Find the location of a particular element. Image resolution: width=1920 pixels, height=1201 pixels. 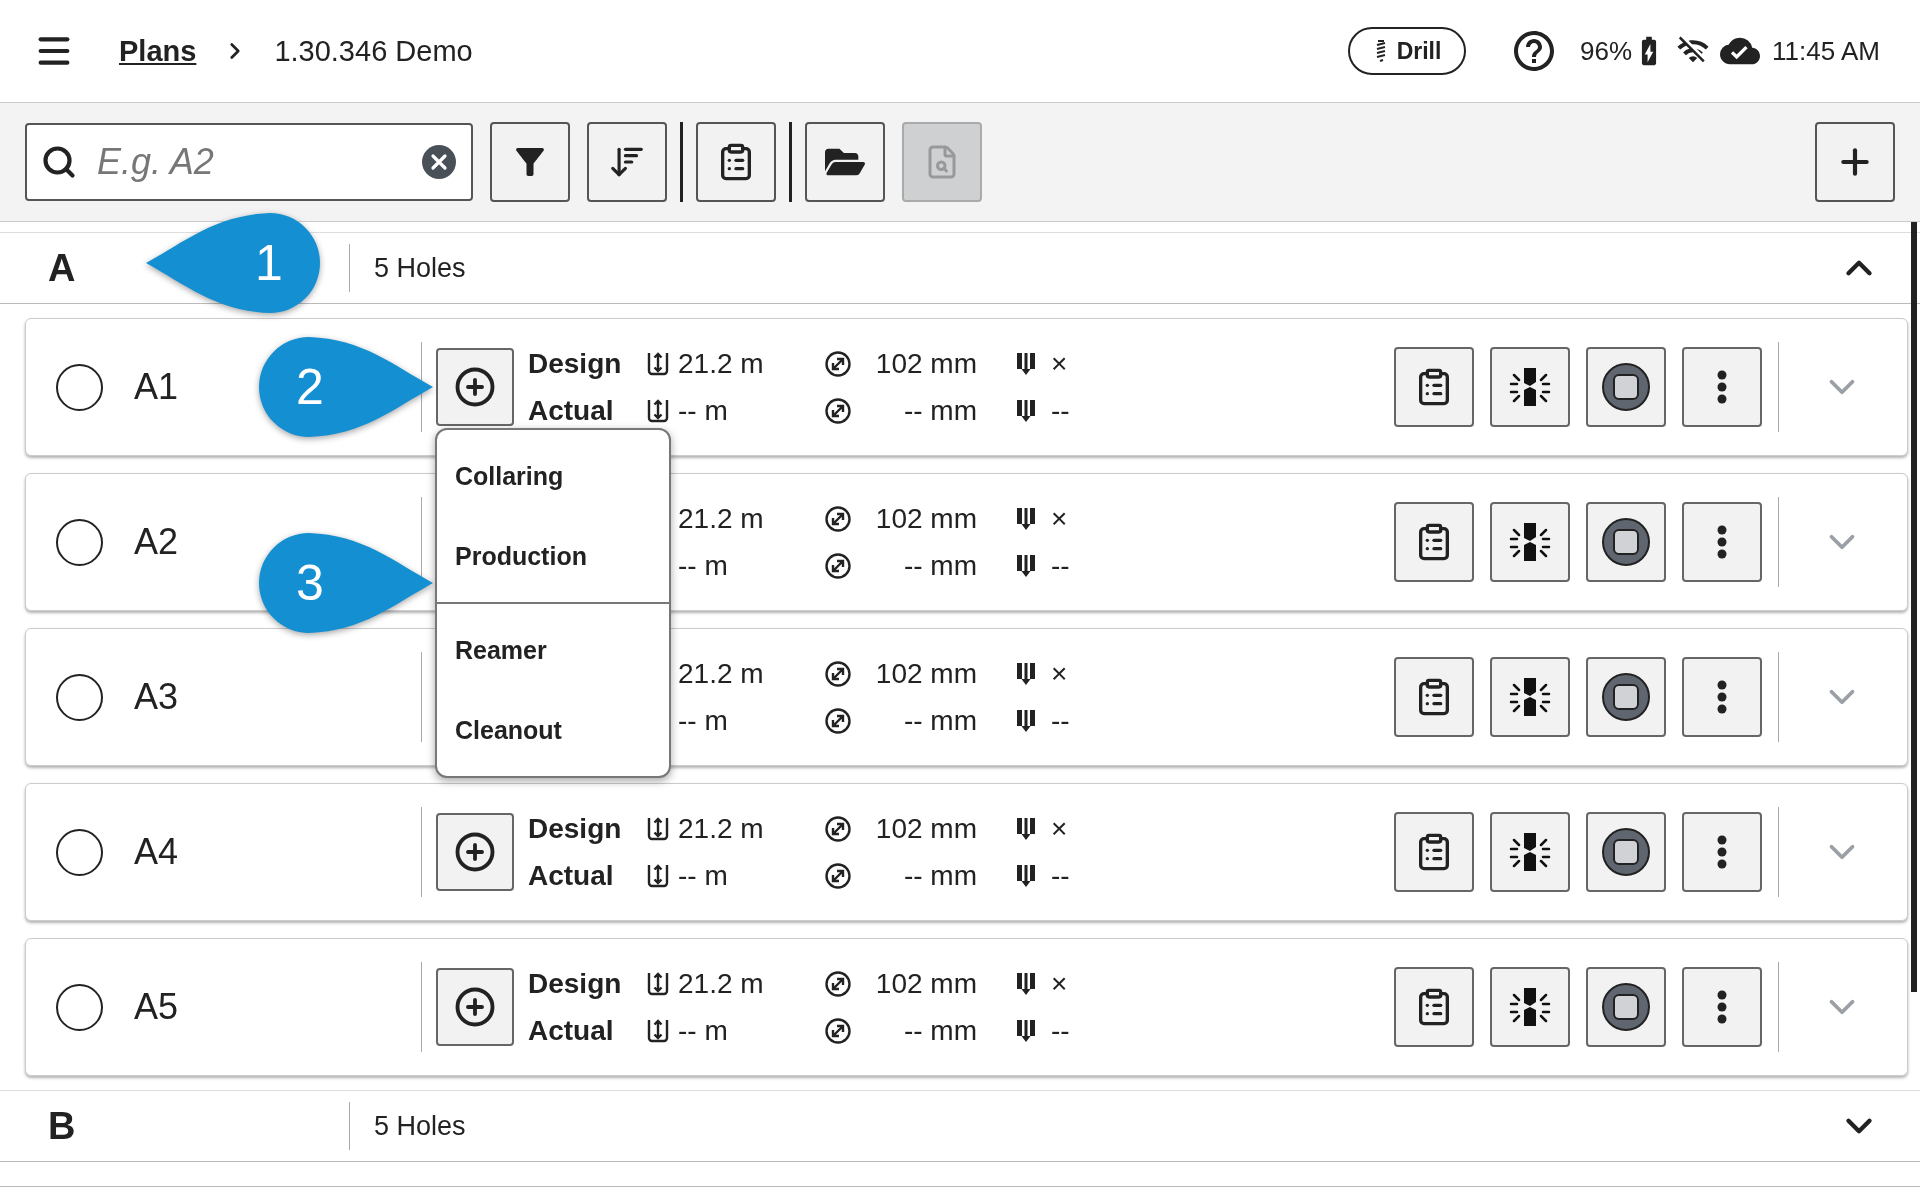

menu-item: Production is located at coordinates (553, 556).